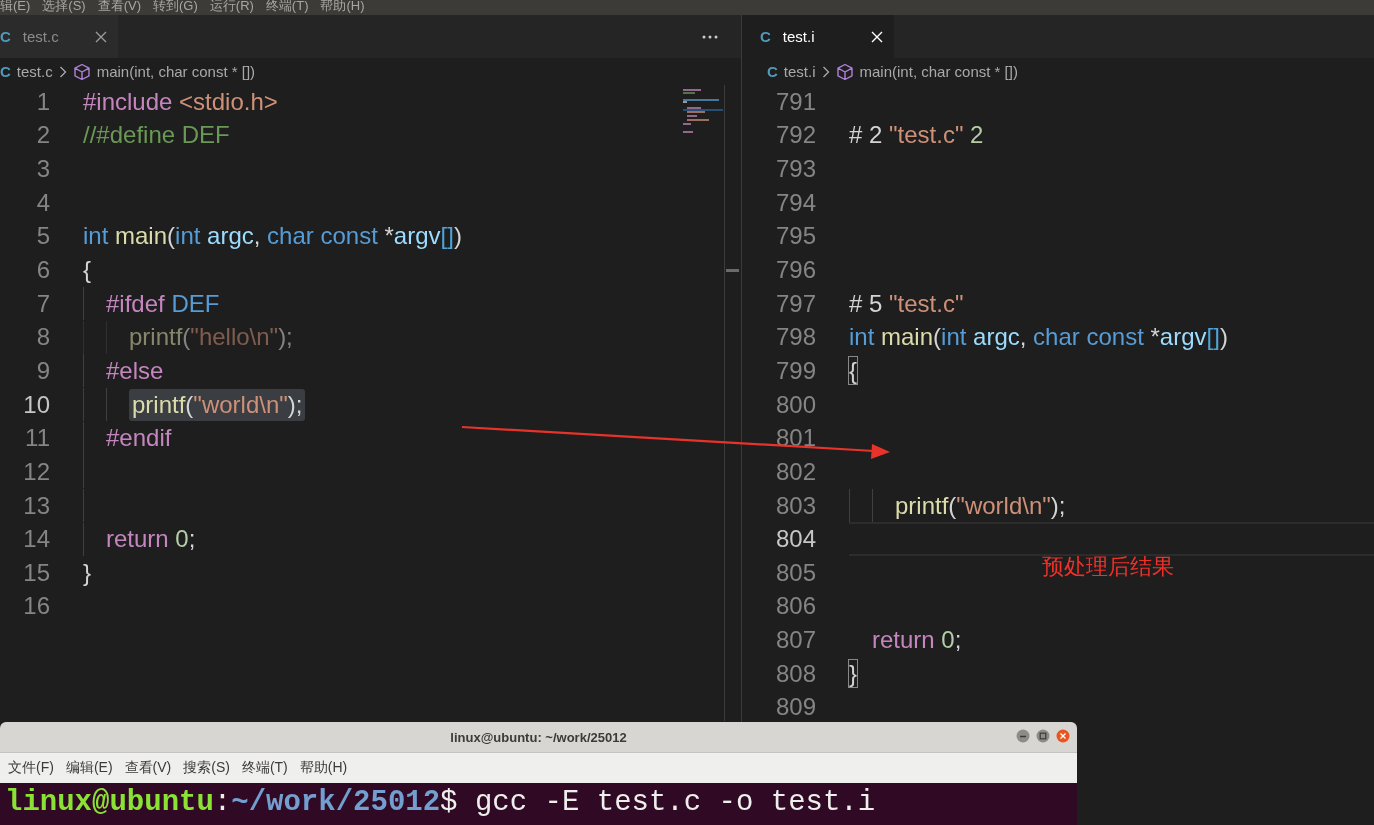 This screenshot has height=825, width=1374. Describe the element at coordinates (36, 404) in the screenshot. I see `line-number: 10` at that location.